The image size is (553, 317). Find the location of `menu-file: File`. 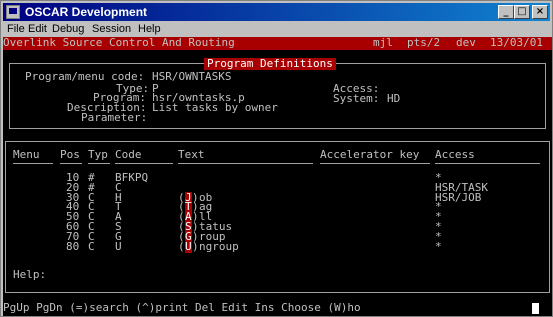

menu-file: File is located at coordinates (16, 29).